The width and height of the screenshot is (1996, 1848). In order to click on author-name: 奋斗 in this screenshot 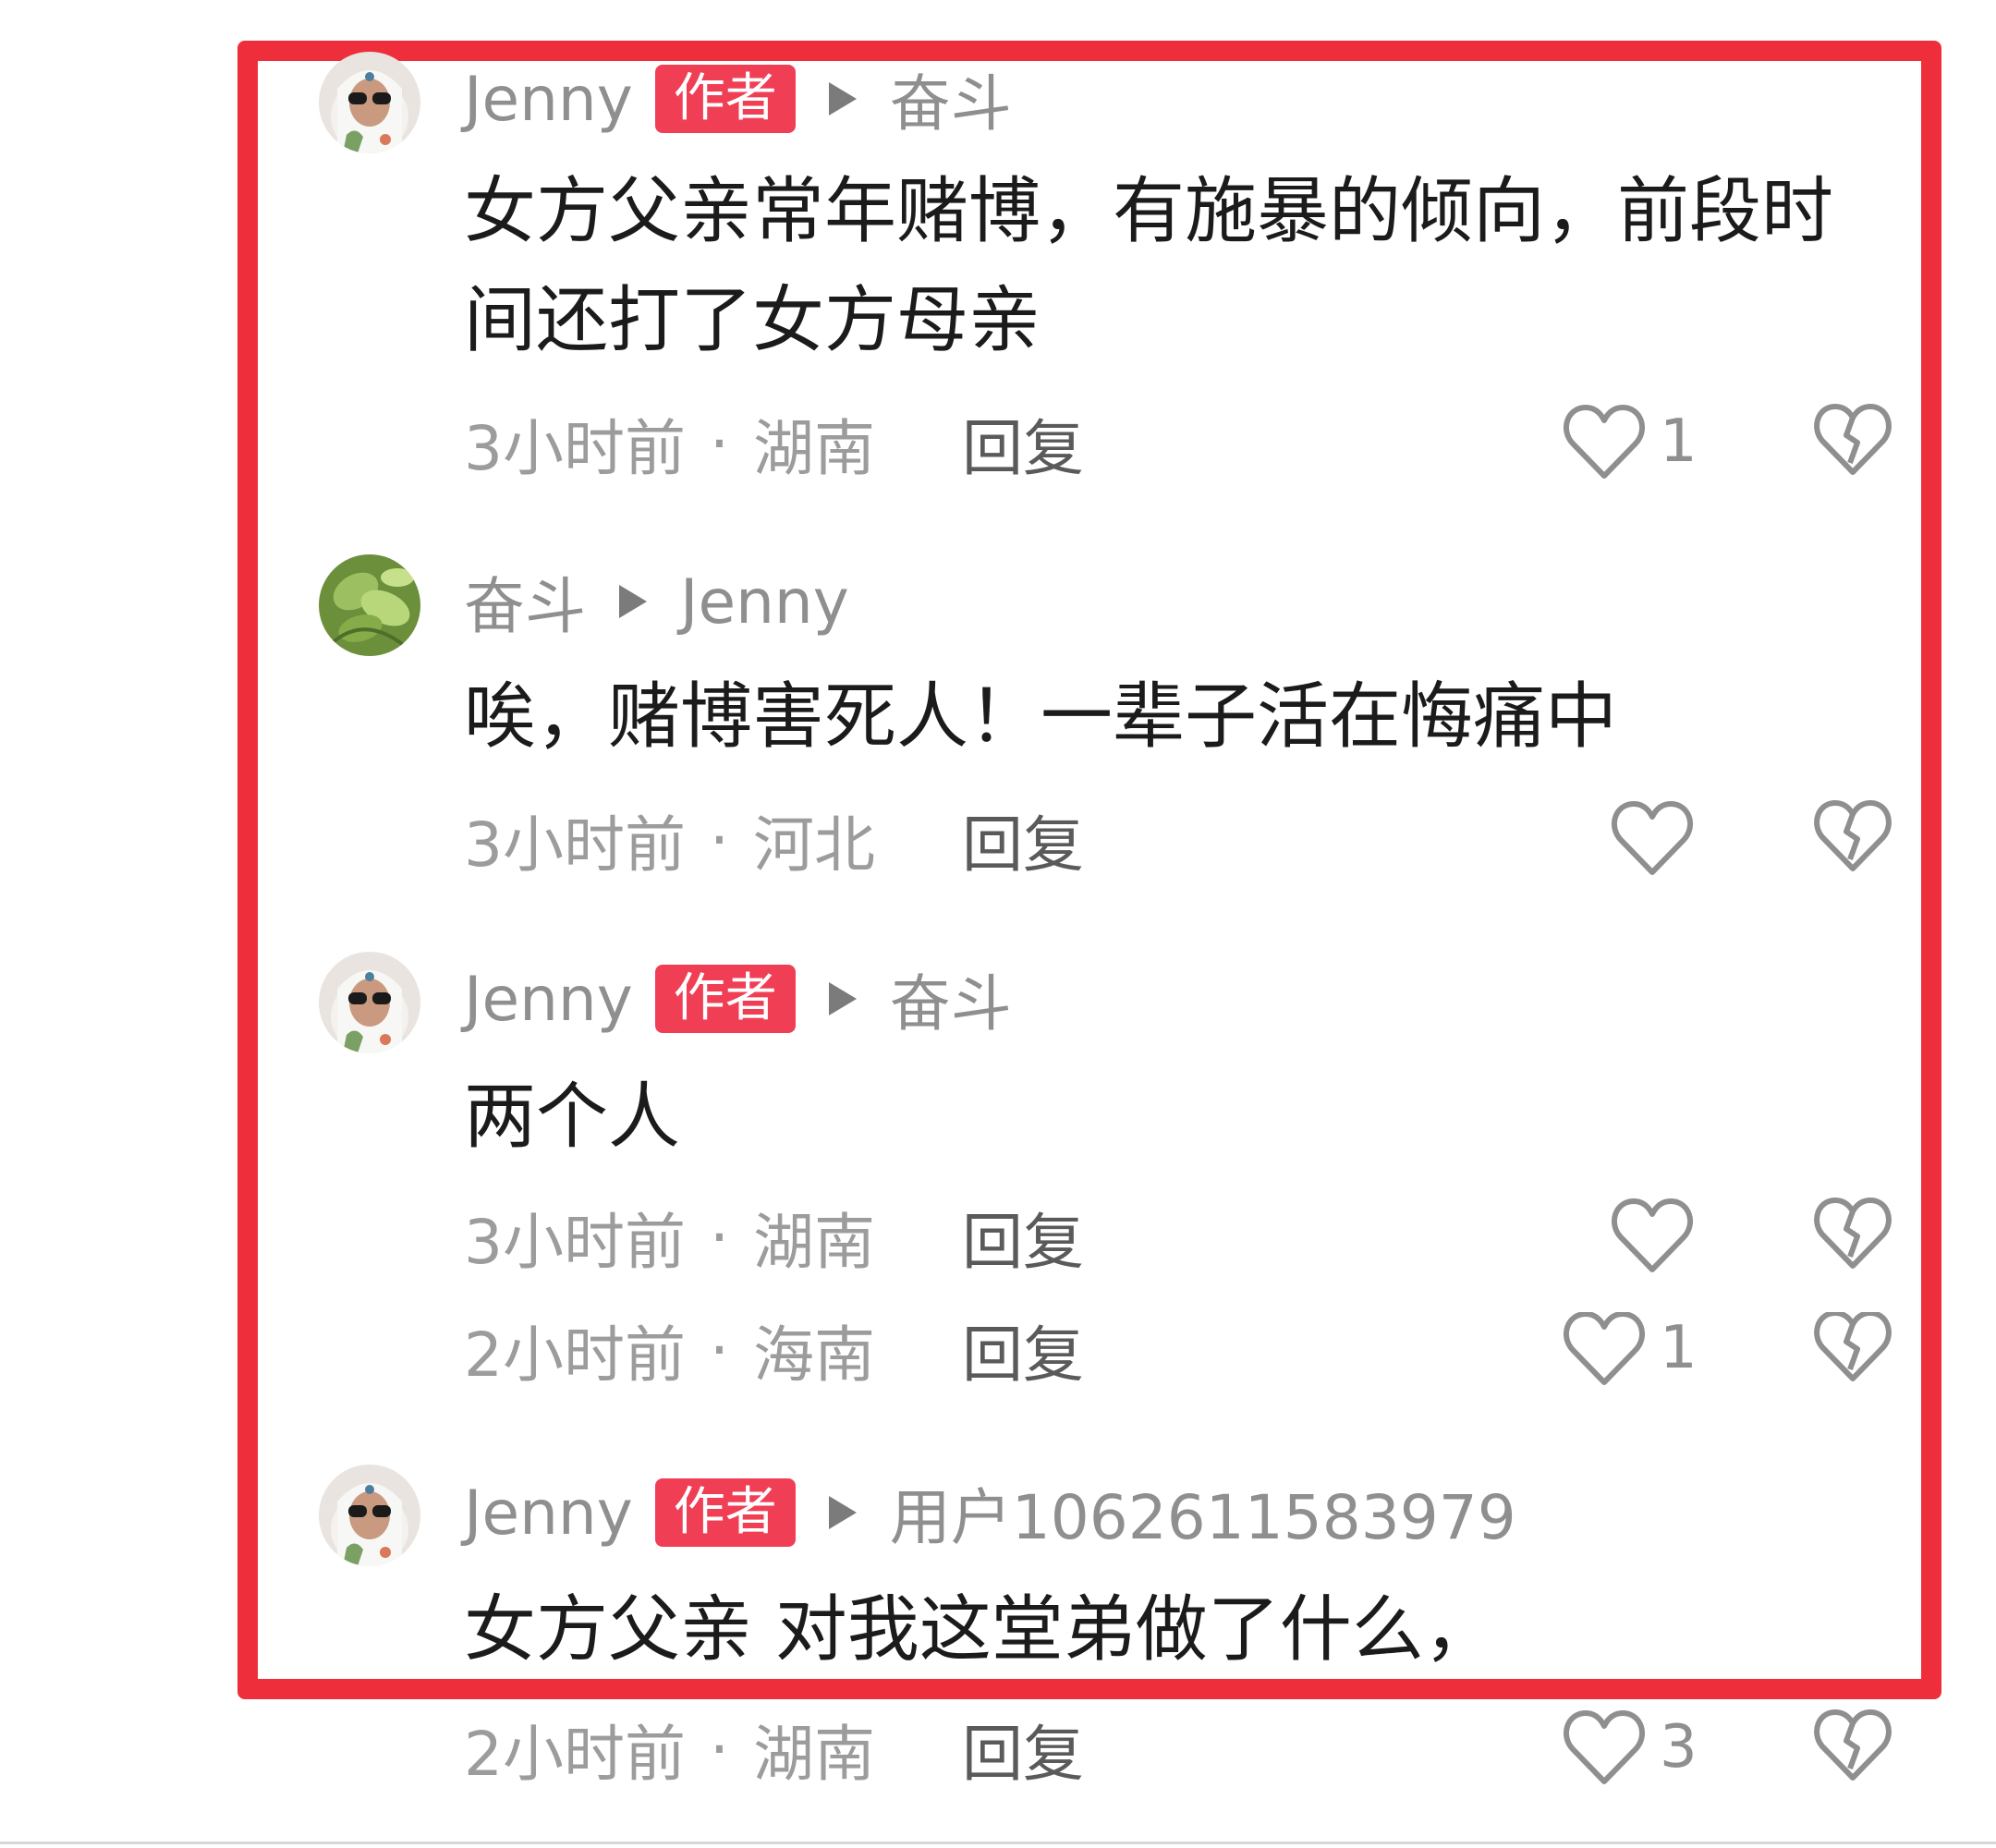, I will do `click(525, 601)`.